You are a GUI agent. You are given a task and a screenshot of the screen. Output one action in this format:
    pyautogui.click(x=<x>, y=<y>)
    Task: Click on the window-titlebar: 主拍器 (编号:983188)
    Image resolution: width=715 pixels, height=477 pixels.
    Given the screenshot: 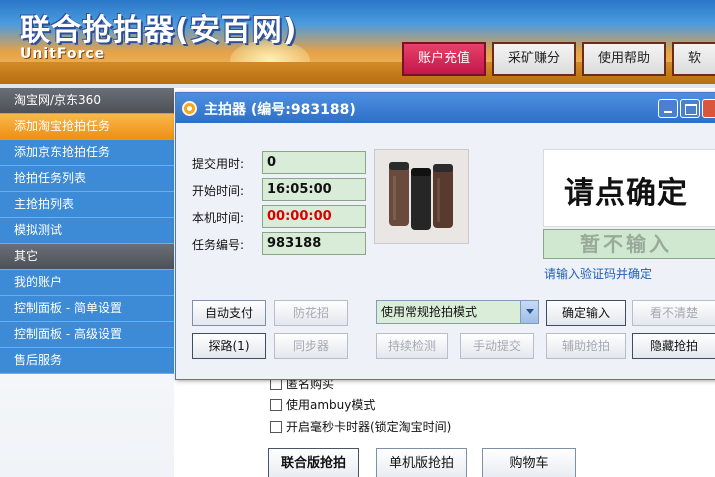 What is the action you would take?
    pyautogui.click(x=445, y=108)
    